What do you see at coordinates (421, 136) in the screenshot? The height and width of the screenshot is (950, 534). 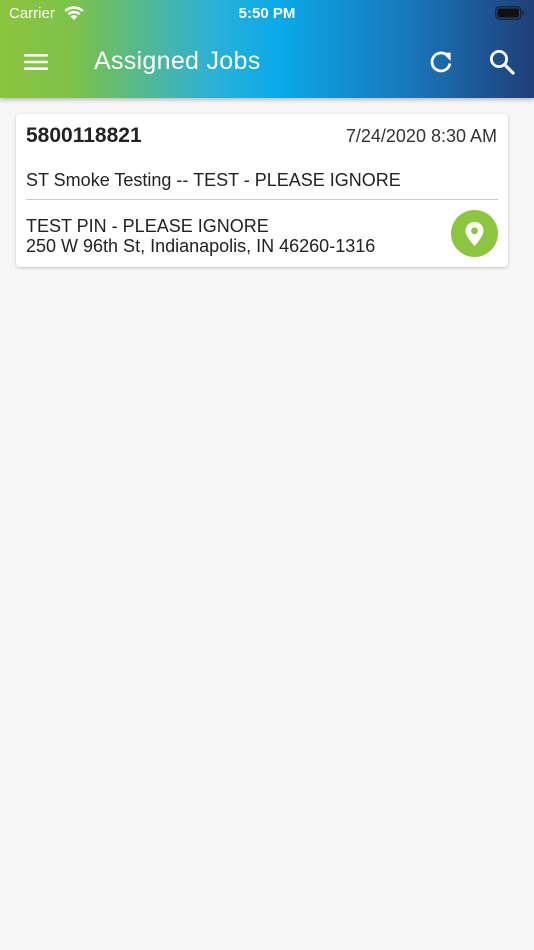 I see `job-datetime: 7/24/2020 8:30 AM` at bounding box center [421, 136].